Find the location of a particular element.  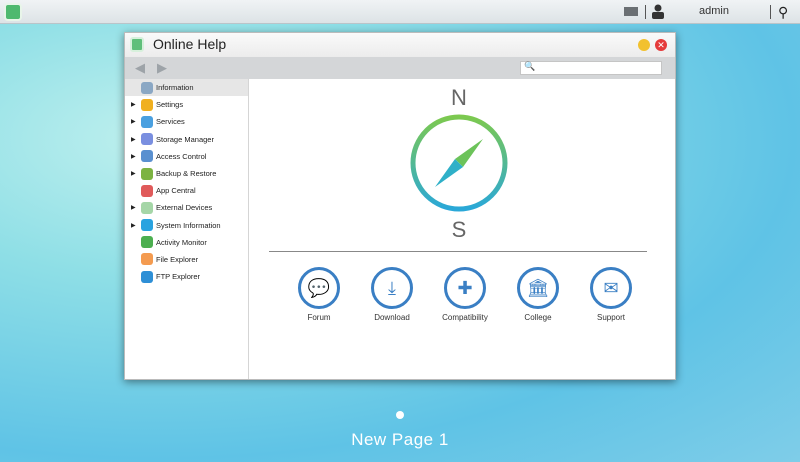

help-link-label: Compatibility is located at coordinates (465, 317).